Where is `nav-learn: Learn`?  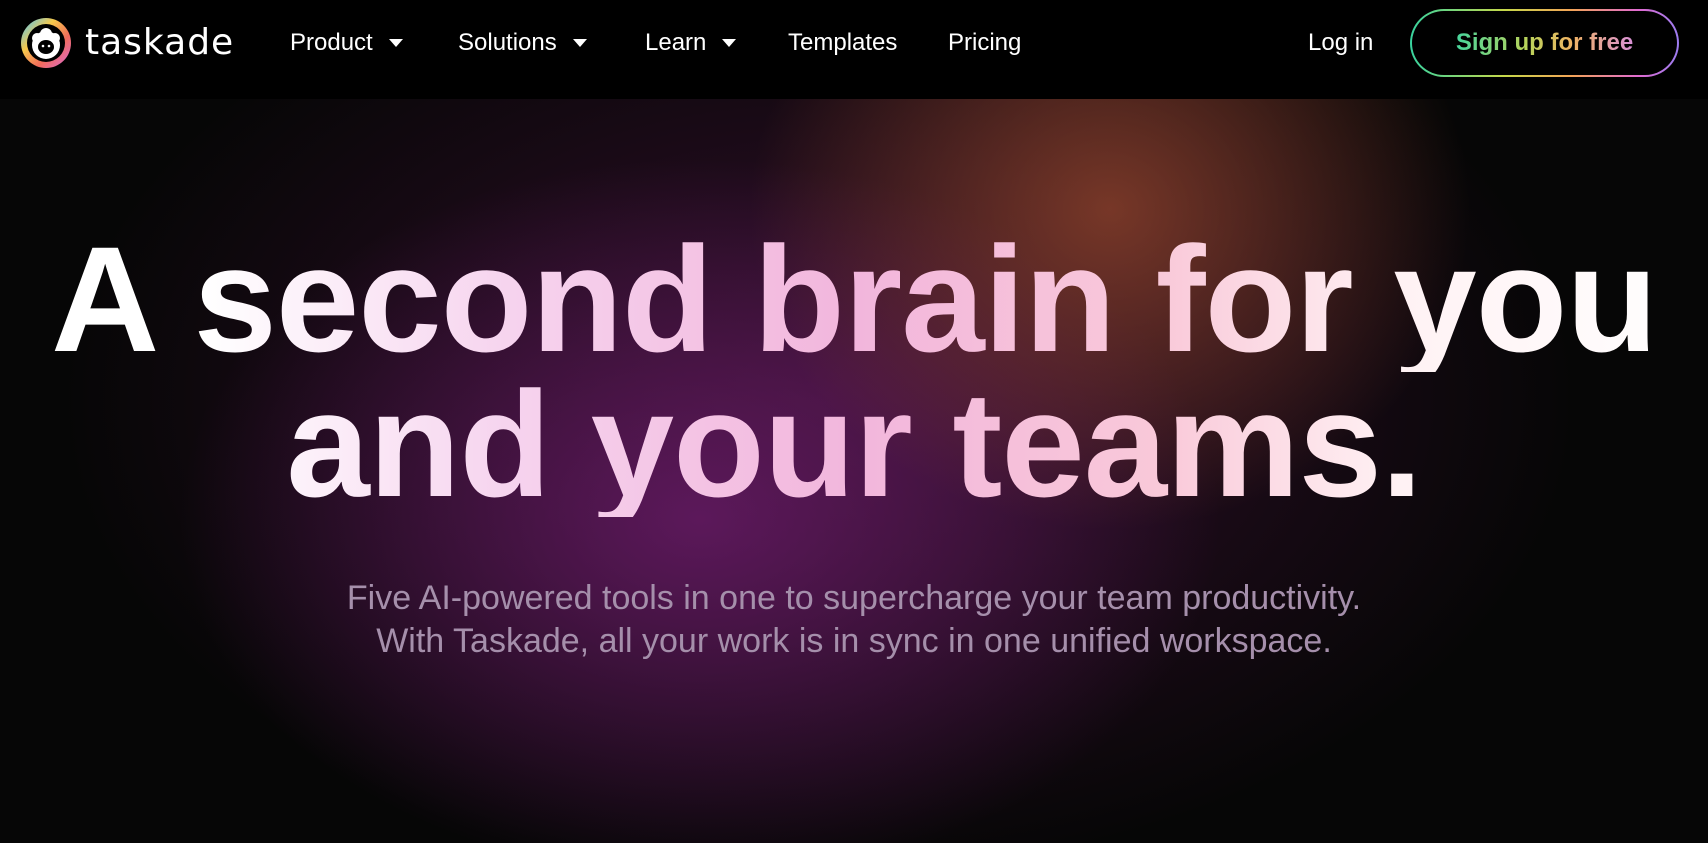
nav-learn: Learn is located at coordinates (691, 43).